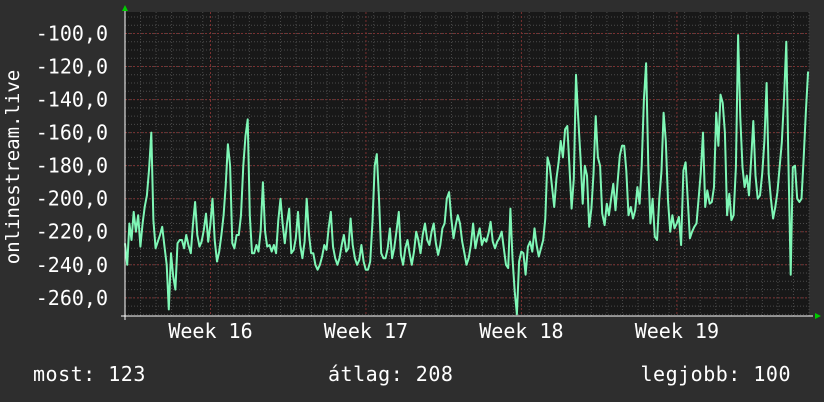  Describe the element at coordinates (72, 265) in the screenshot. I see `y-tick-label: -240,0` at that location.